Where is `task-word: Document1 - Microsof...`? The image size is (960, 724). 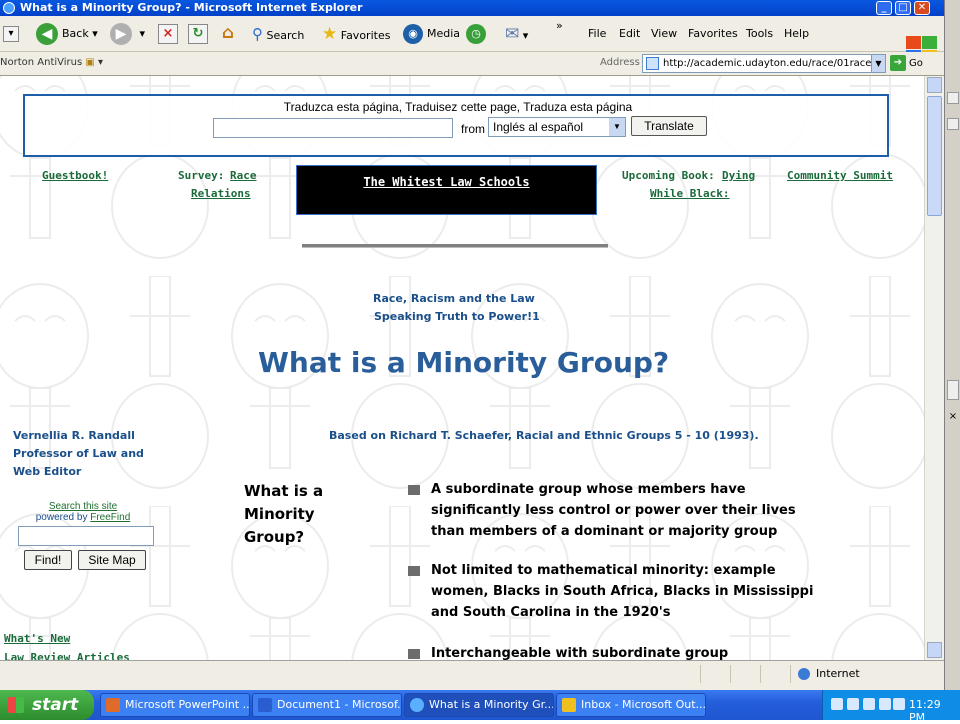 task-word: Document1 - Microsof... is located at coordinates (327, 705).